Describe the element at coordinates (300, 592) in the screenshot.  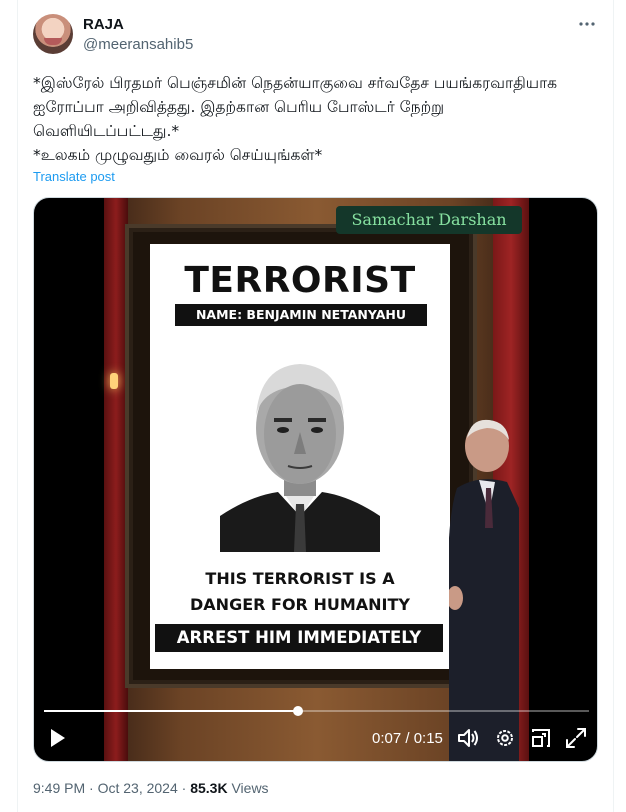
I see `poster-warning-text: THIS TERRORIST IS A DANGER FOR HUMANITY` at that location.